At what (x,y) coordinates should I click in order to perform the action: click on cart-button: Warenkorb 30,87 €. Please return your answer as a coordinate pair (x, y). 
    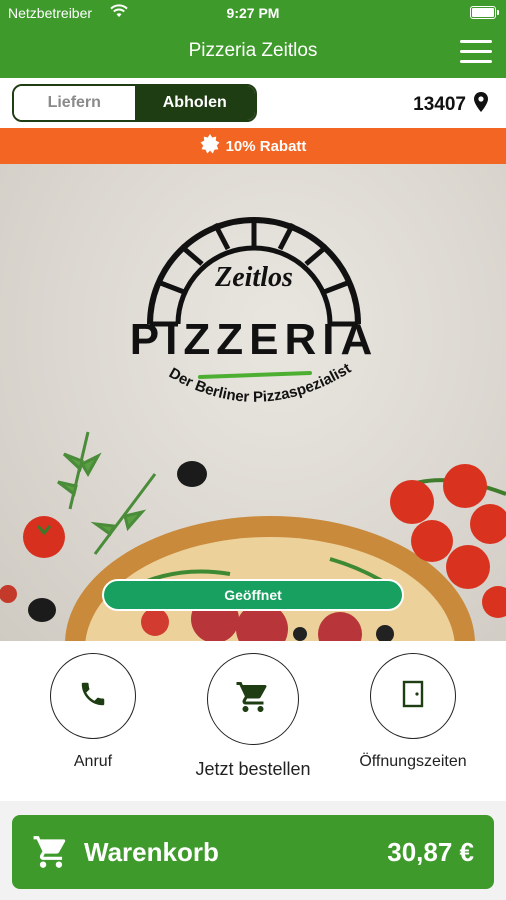
    Looking at the image, I should click on (253, 852).